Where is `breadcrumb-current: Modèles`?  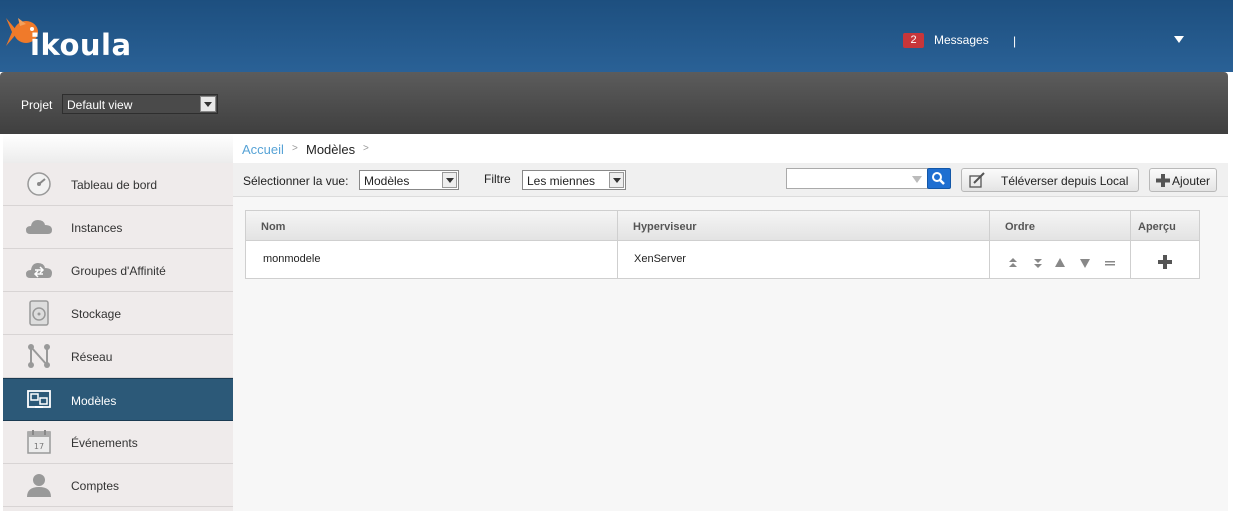
breadcrumb-current: Modèles is located at coordinates (330, 149).